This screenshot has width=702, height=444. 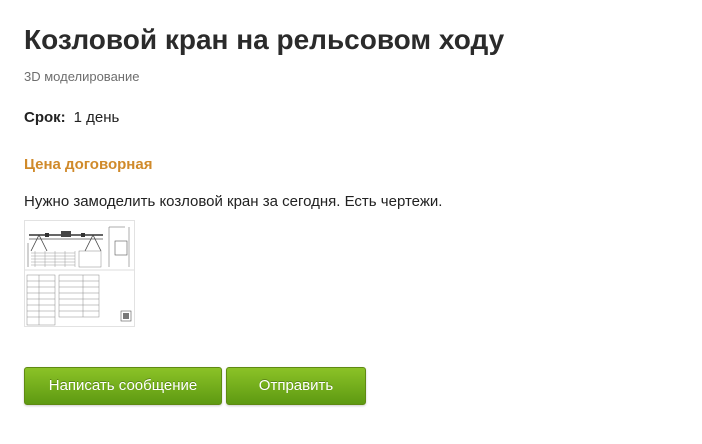 What do you see at coordinates (45, 117) in the screenshot?
I see `deadline-label: Срок:` at bounding box center [45, 117].